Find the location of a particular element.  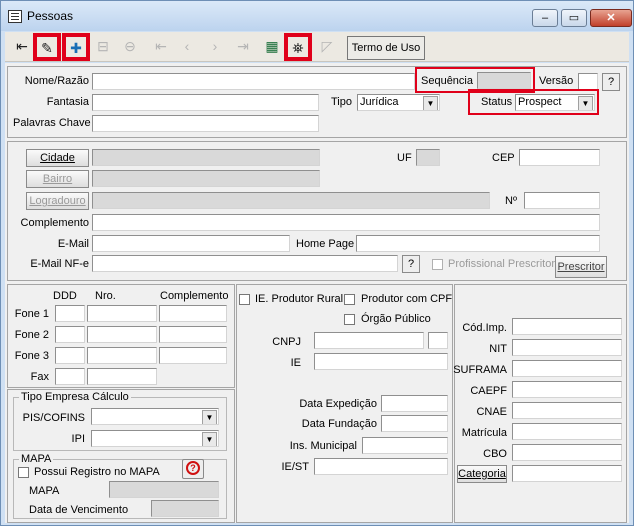

email-nfe-input is located at coordinates (245, 263).